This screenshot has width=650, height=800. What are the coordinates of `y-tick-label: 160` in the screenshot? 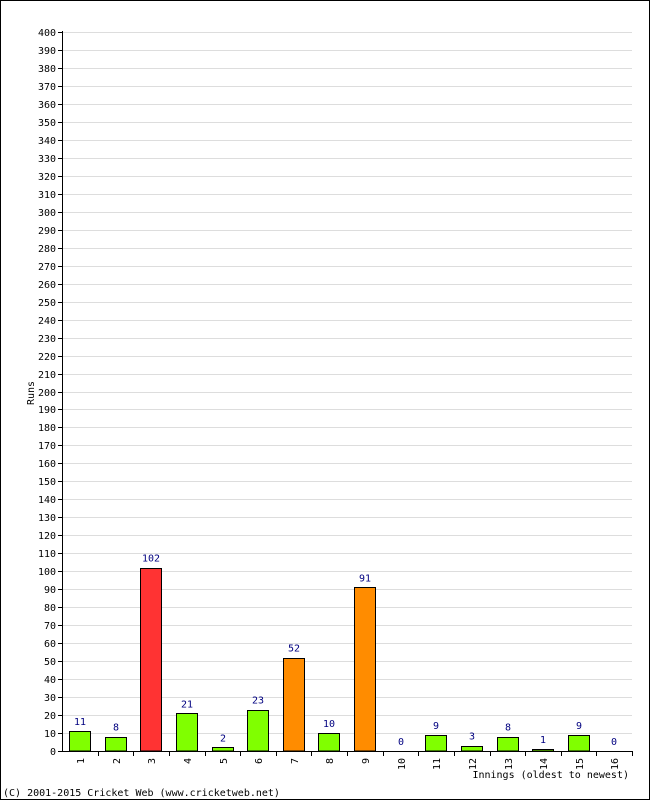 It's located at (47, 464).